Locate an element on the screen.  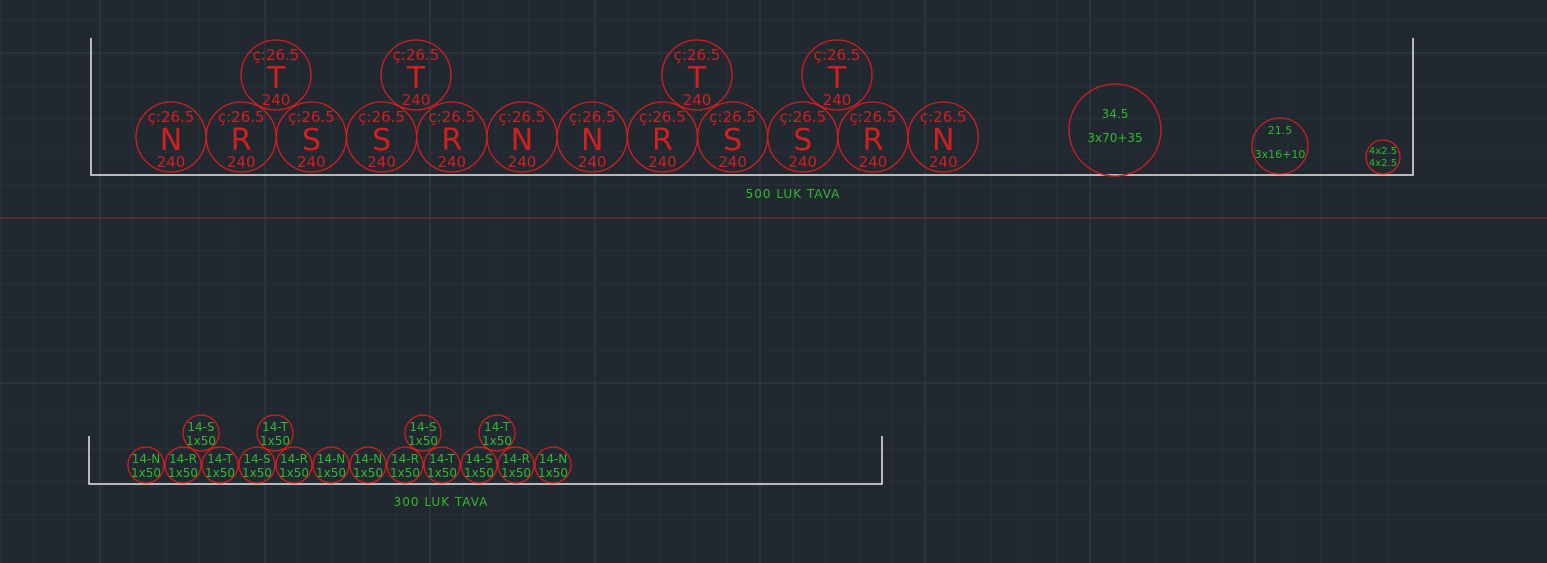
cable-section: 3x70+35 is located at coordinates (1114, 138).